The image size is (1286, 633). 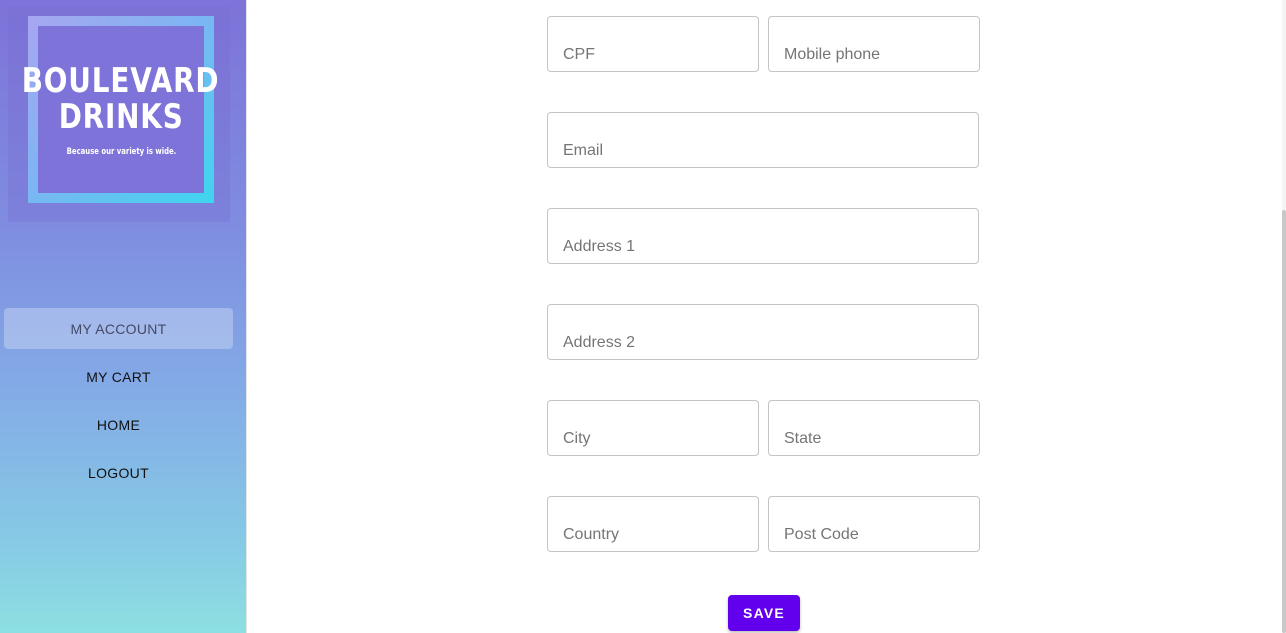 I want to click on post-code-field, so click(x=874, y=524).